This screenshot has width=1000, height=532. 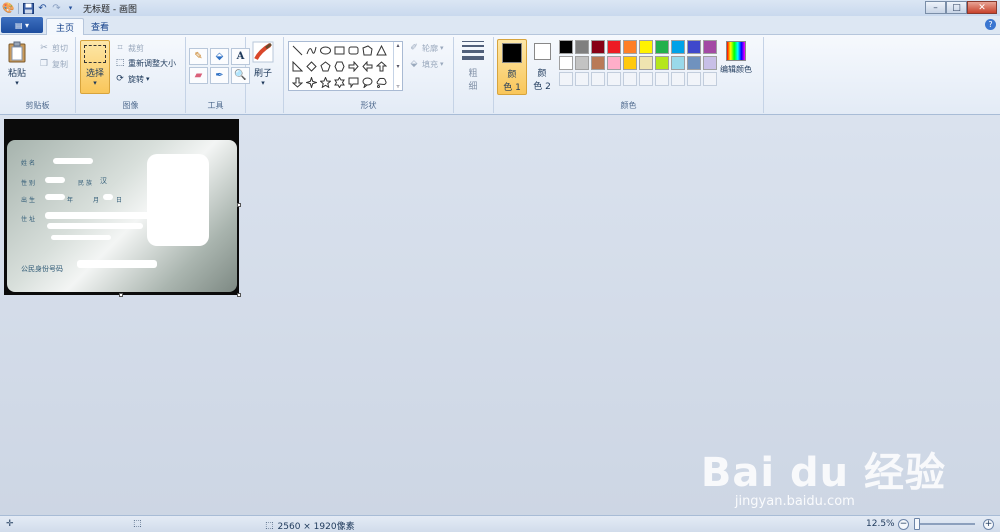 What do you see at coordinates (917, 524) in the screenshot?
I see `zoom-slider-thumb` at bounding box center [917, 524].